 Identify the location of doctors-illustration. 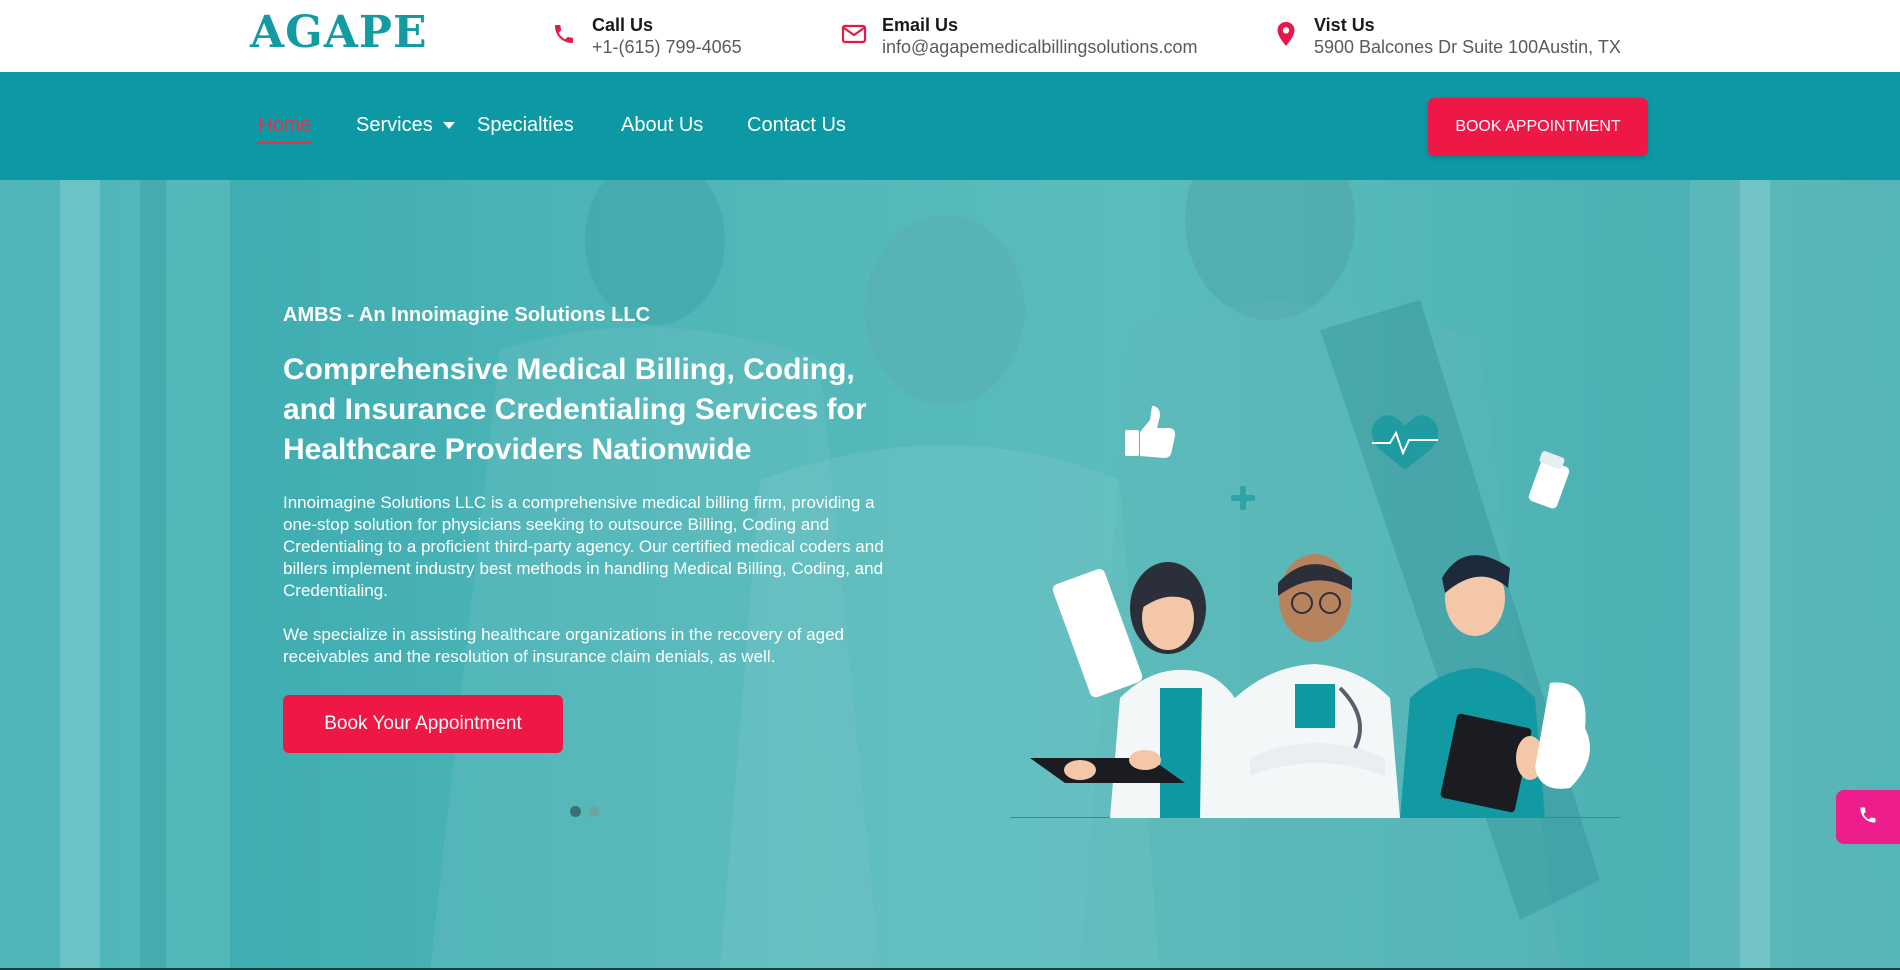
(1315, 612).